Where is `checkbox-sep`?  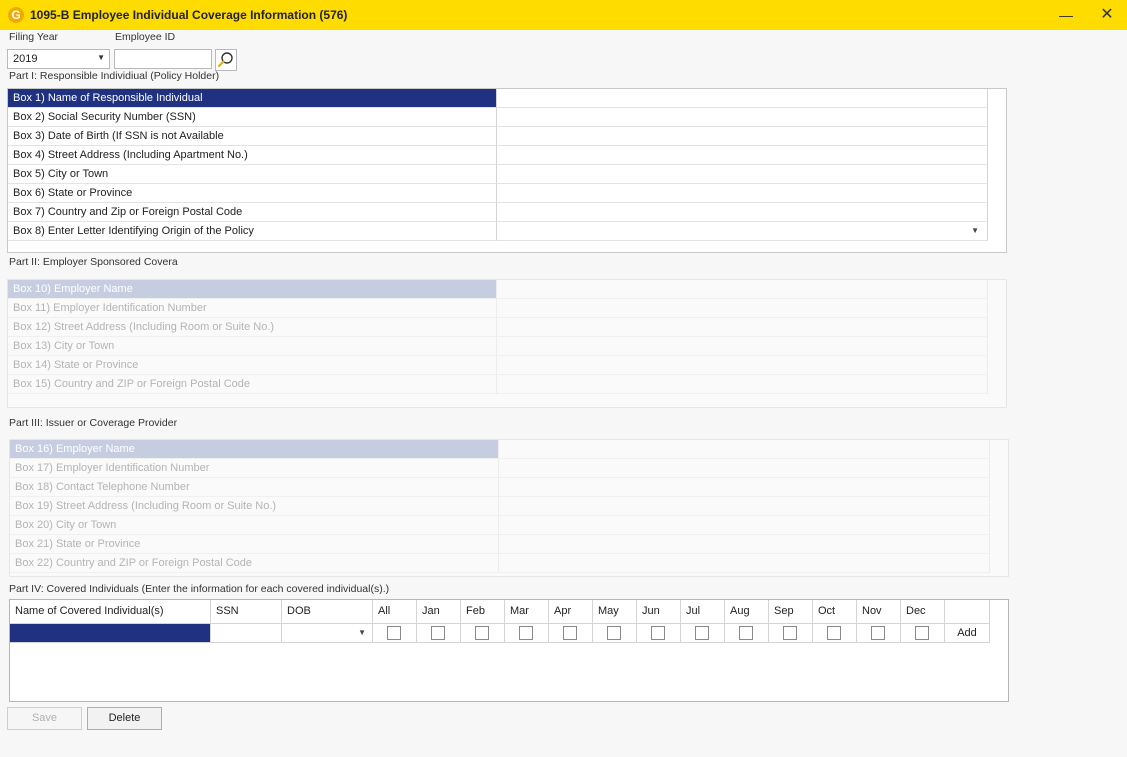 checkbox-sep is located at coordinates (790, 633).